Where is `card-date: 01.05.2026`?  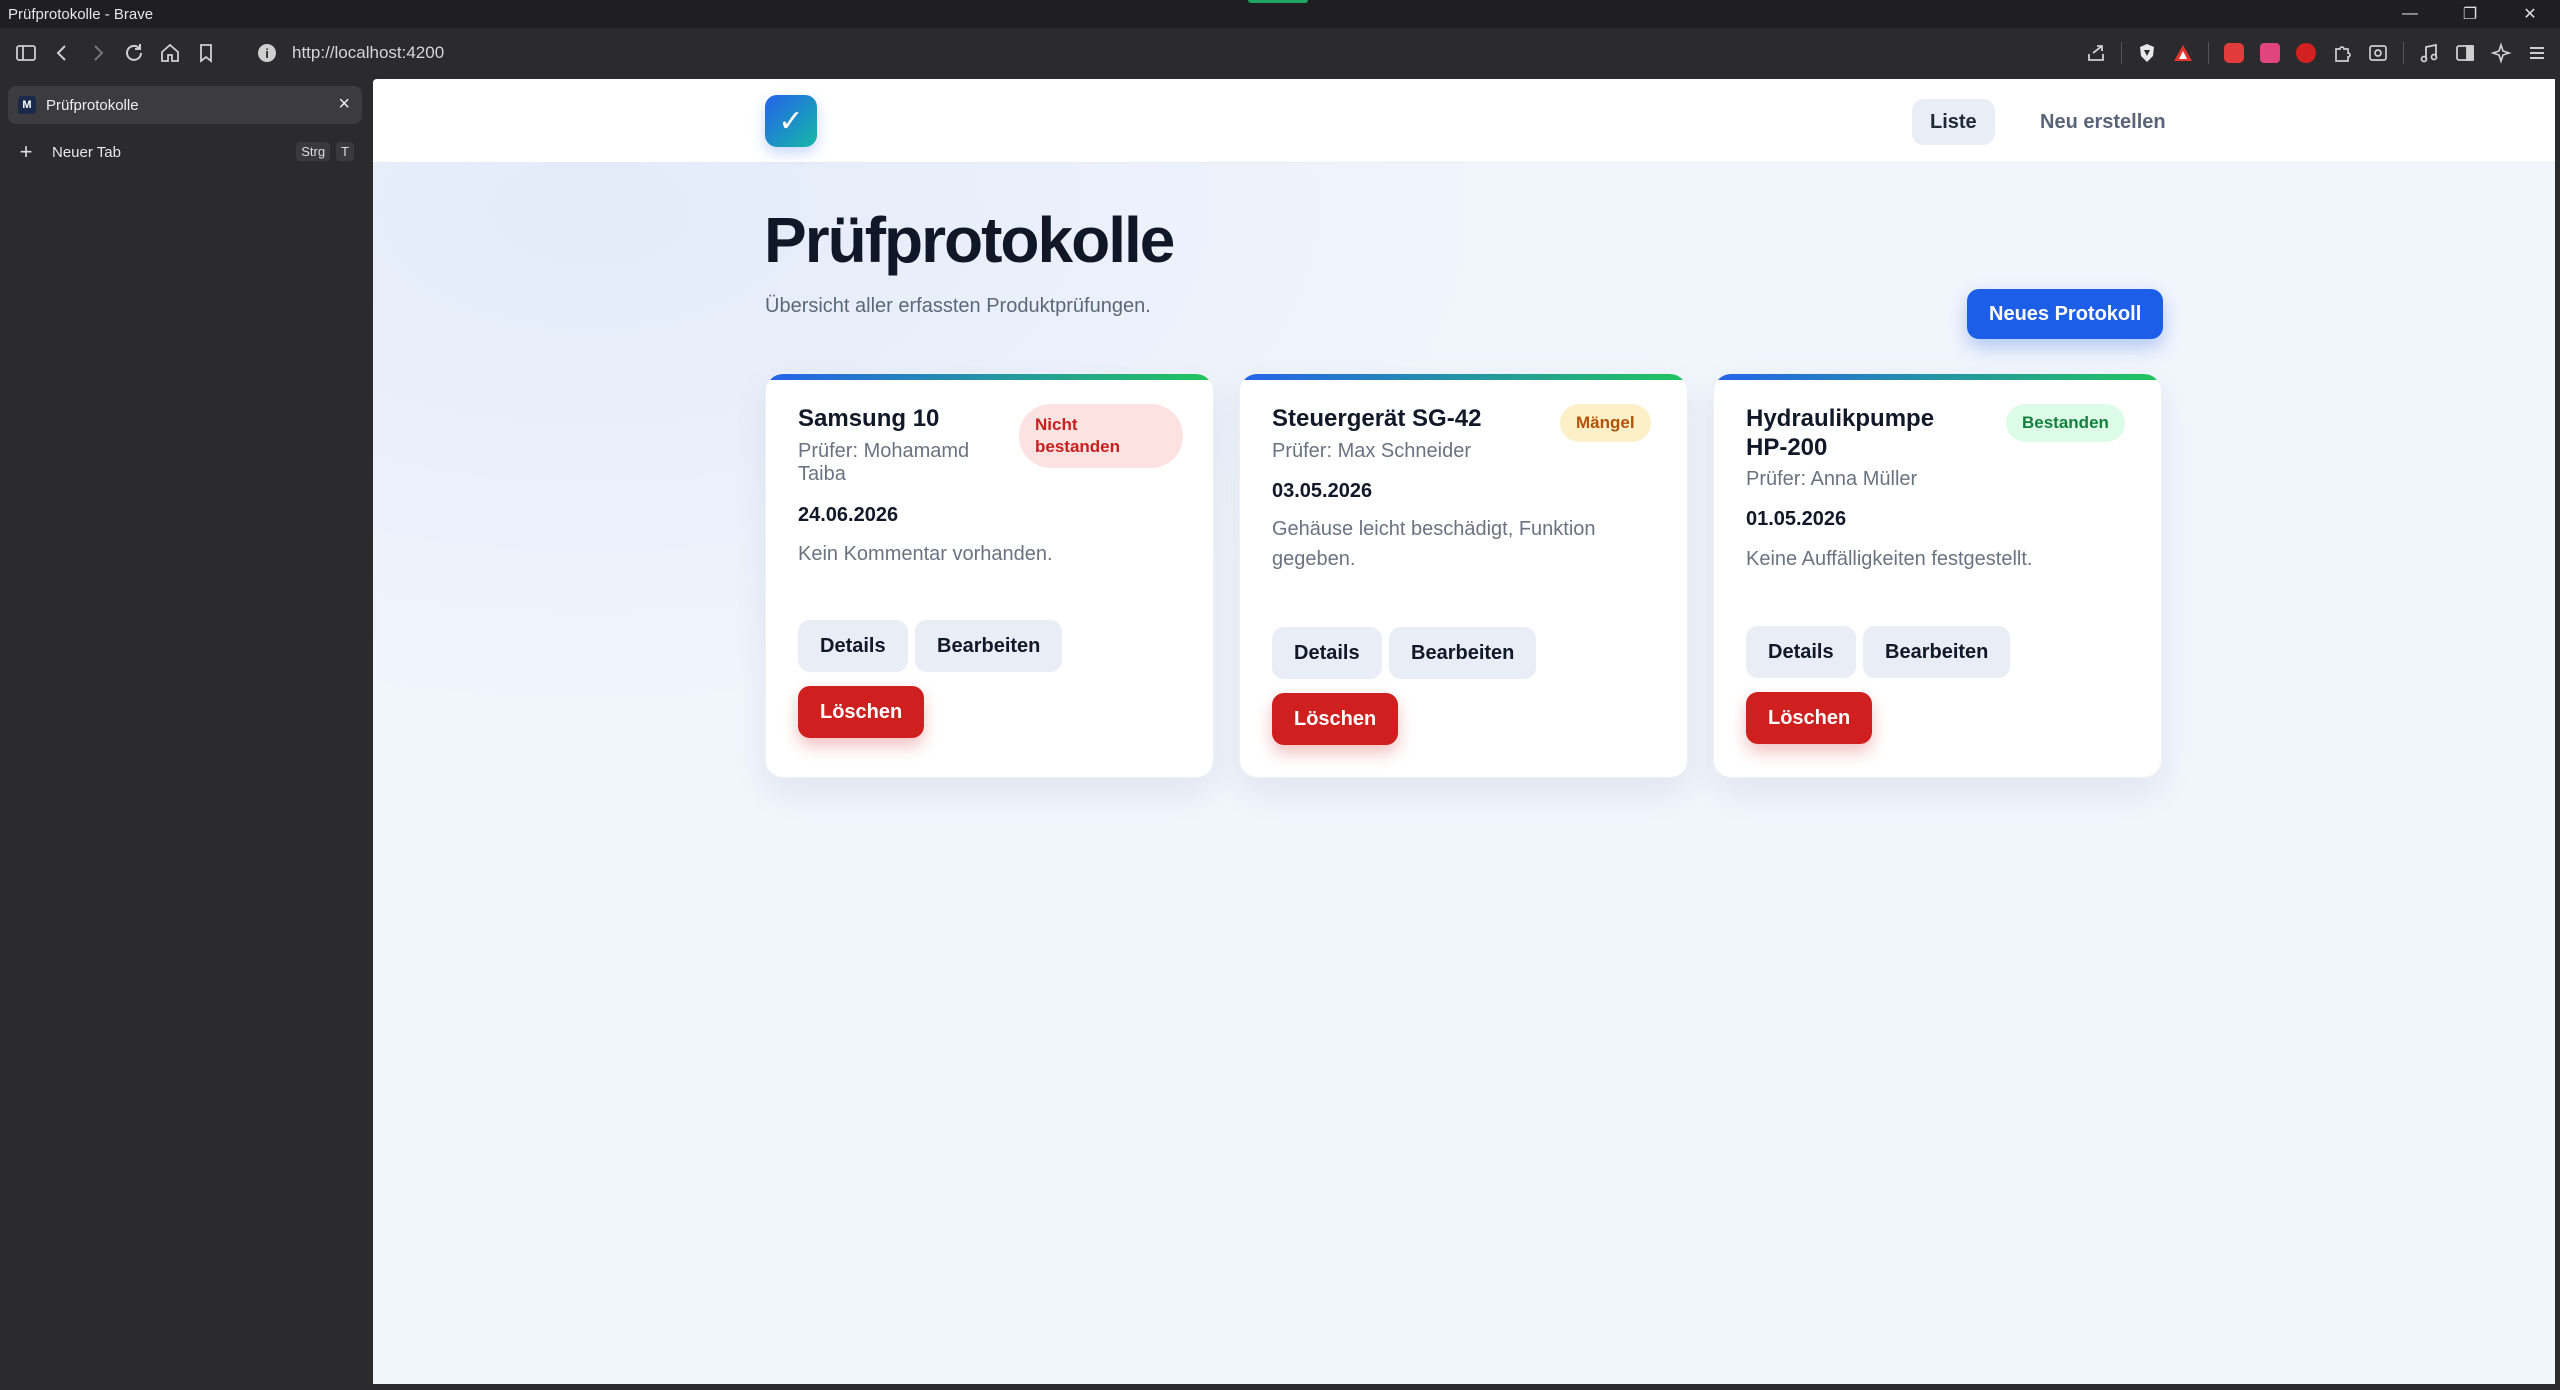
card-date: 01.05.2026 is located at coordinates (1796, 519).